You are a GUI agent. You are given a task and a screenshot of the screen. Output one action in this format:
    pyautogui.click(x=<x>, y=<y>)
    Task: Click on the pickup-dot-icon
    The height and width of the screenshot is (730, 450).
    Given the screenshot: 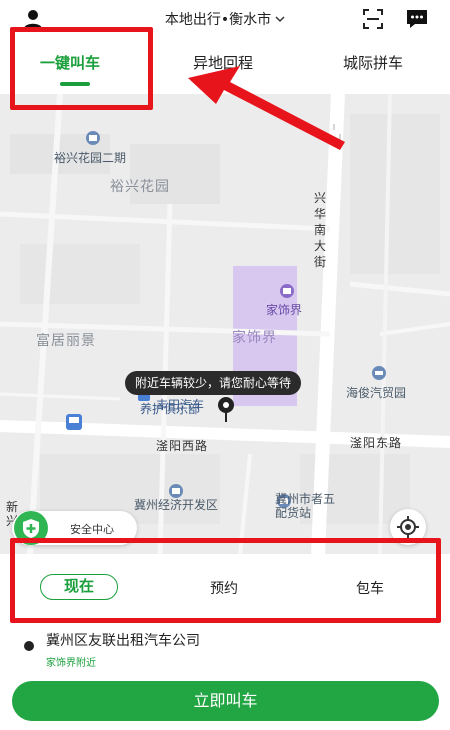 What is the action you would take?
    pyautogui.click(x=29, y=646)
    